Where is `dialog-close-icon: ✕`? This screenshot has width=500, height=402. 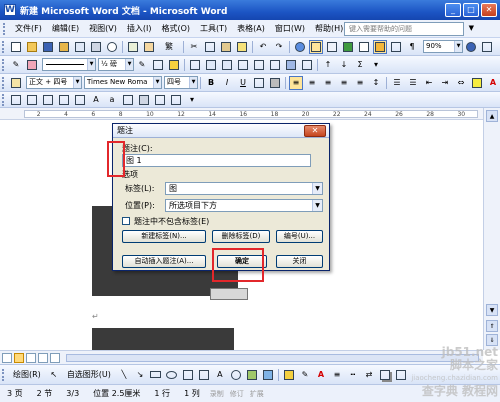
dialog-close-icon: ✕ is located at coordinates (315, 131).